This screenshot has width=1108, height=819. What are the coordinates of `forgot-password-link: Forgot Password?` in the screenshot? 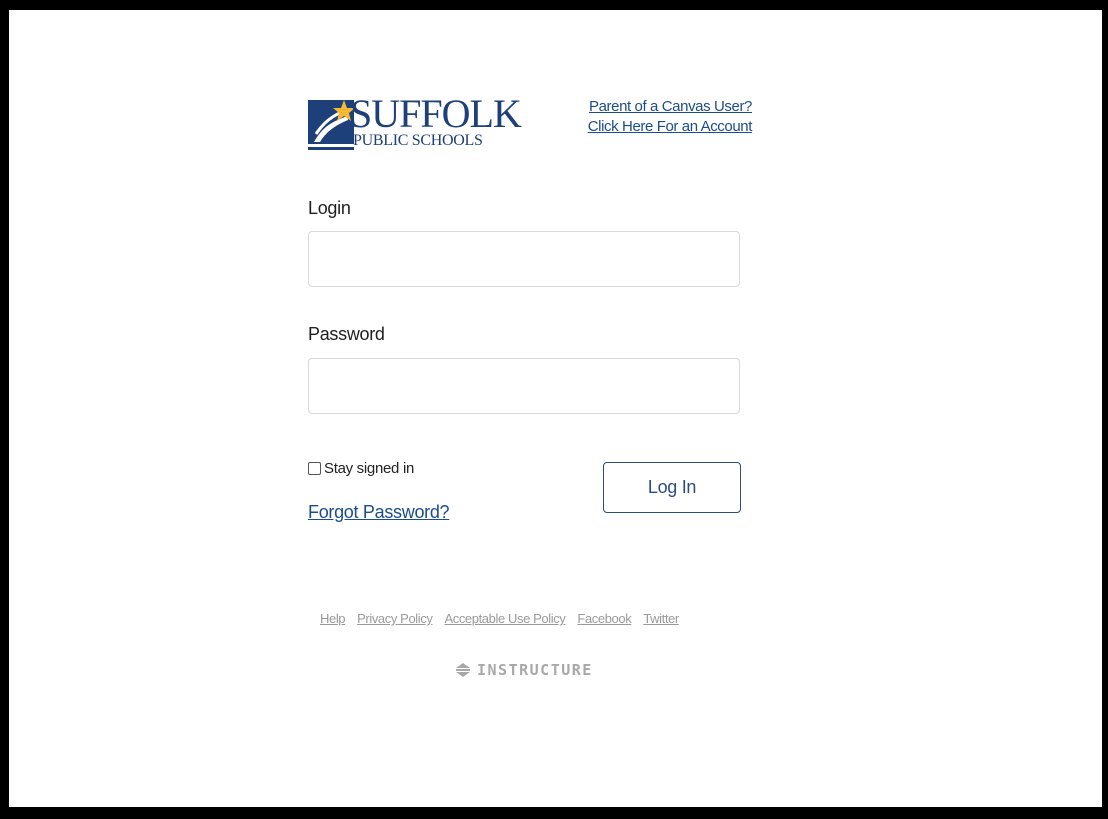 It's located at (379, 512).